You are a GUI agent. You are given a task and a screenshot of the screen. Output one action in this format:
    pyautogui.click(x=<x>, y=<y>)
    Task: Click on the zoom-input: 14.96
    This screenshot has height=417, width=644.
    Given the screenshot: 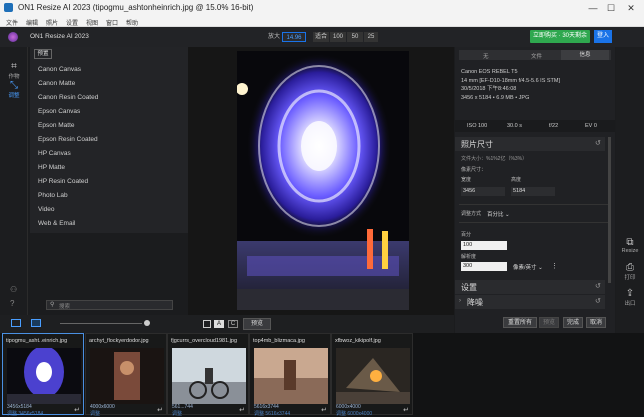 What is the action you would take?
    pyautogui.click(x=294, y=37)
    